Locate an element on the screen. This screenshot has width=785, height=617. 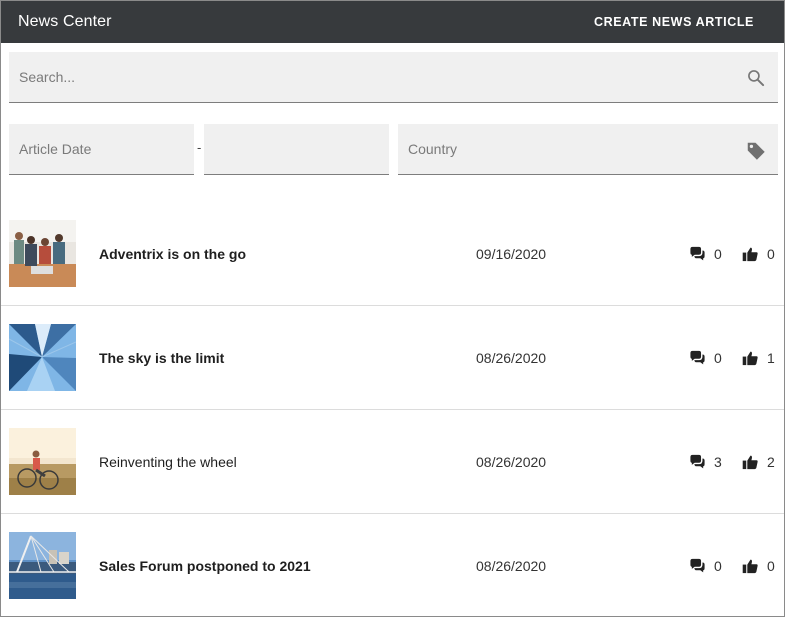
article-date-from-input is located at coordinates (101, 149).